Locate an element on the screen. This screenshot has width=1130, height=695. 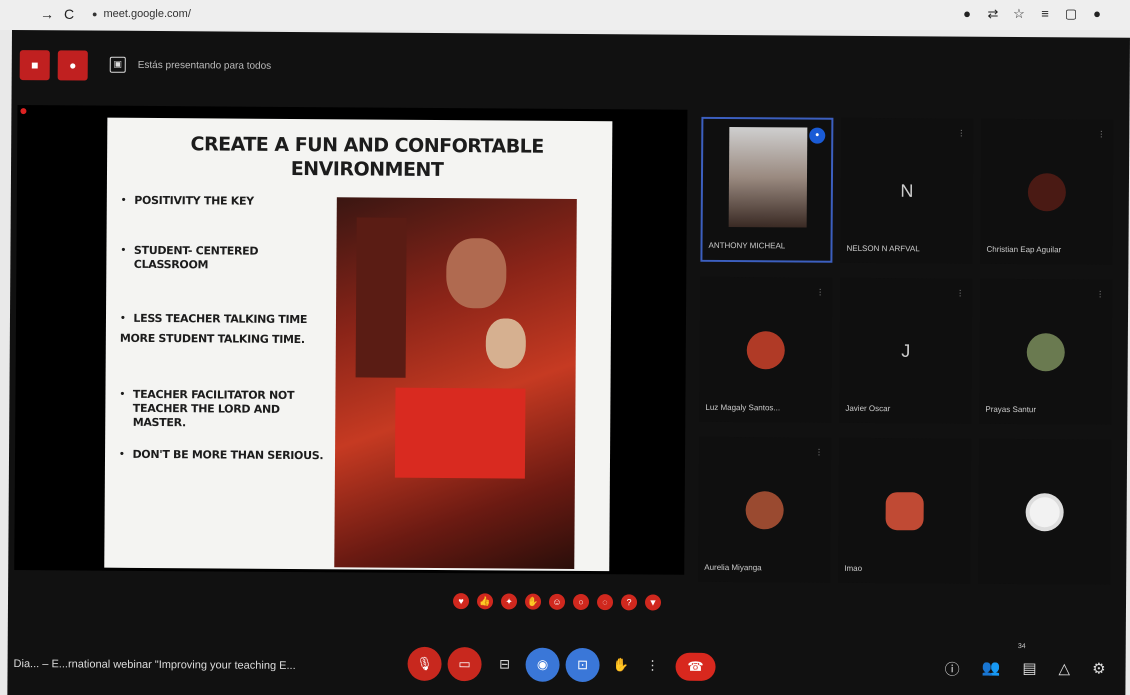
participant-initial: N is located at coordinates (907, 190).